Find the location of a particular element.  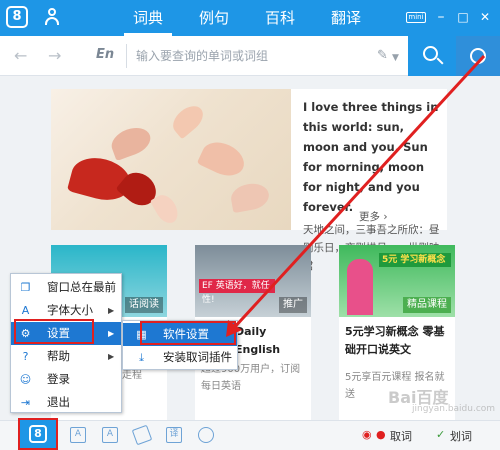

watermark-url: jingyan.baidu.com is located at coordinates (454, 409).